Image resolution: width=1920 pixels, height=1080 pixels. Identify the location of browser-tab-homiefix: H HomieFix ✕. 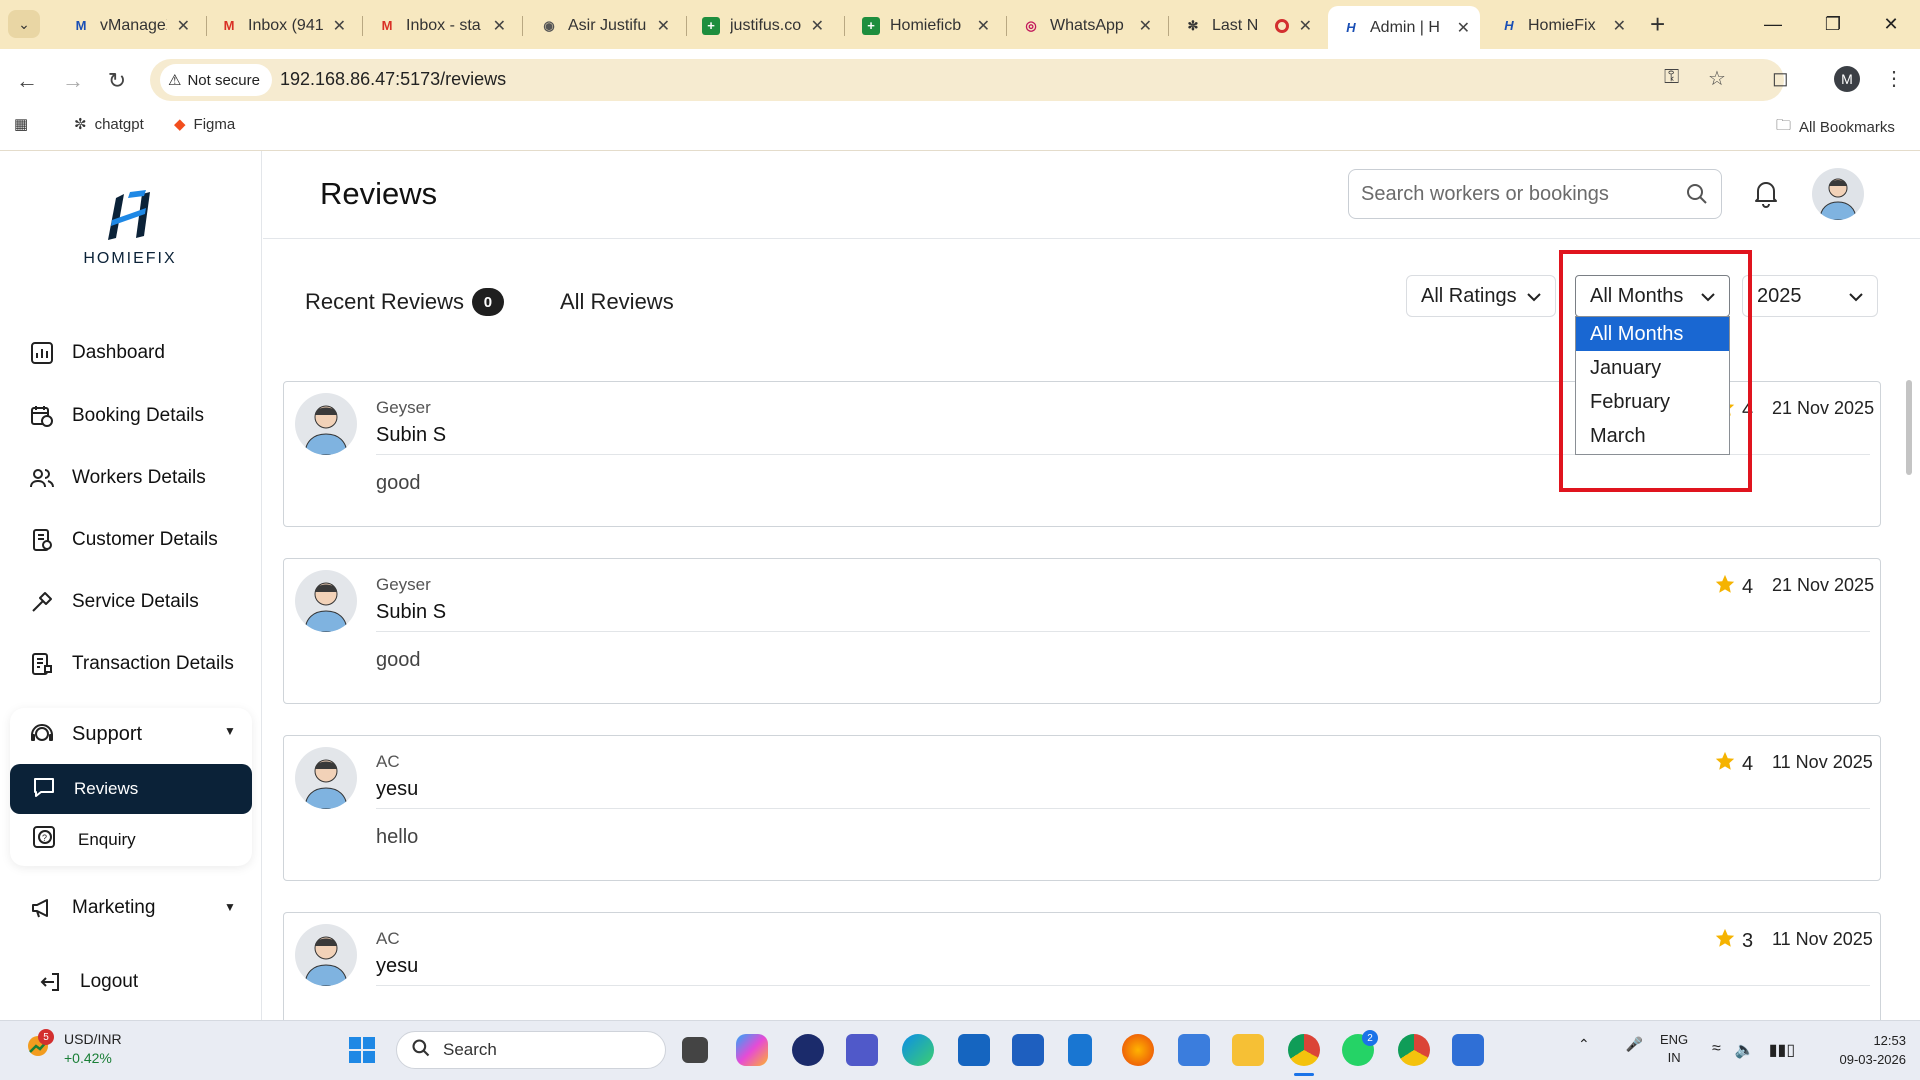
(1561, 25).